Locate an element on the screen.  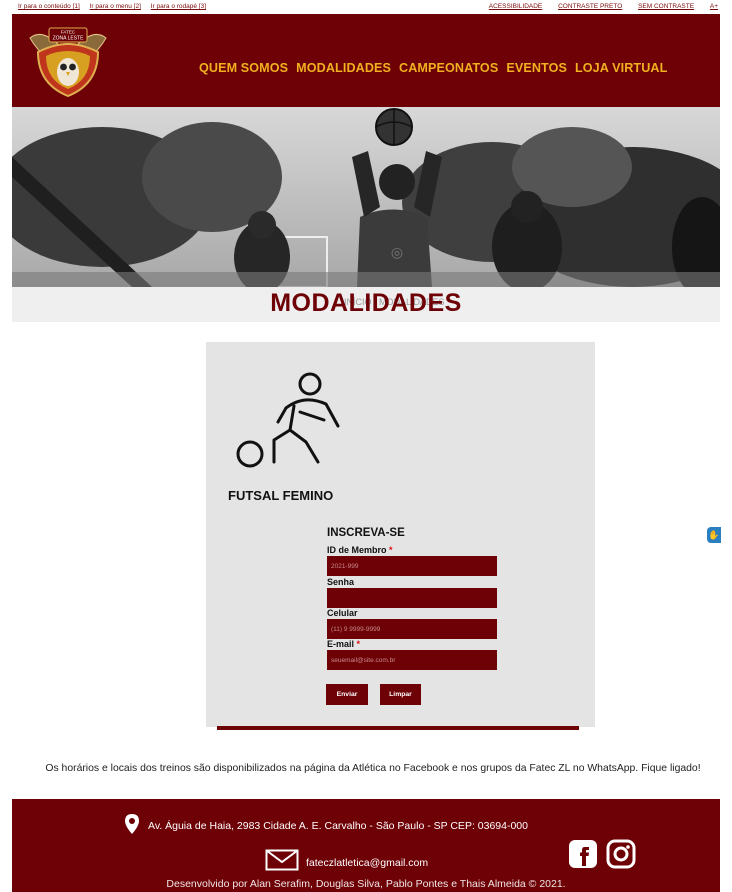
page-title: MODALIDADES is located at coordinates (366, 303).